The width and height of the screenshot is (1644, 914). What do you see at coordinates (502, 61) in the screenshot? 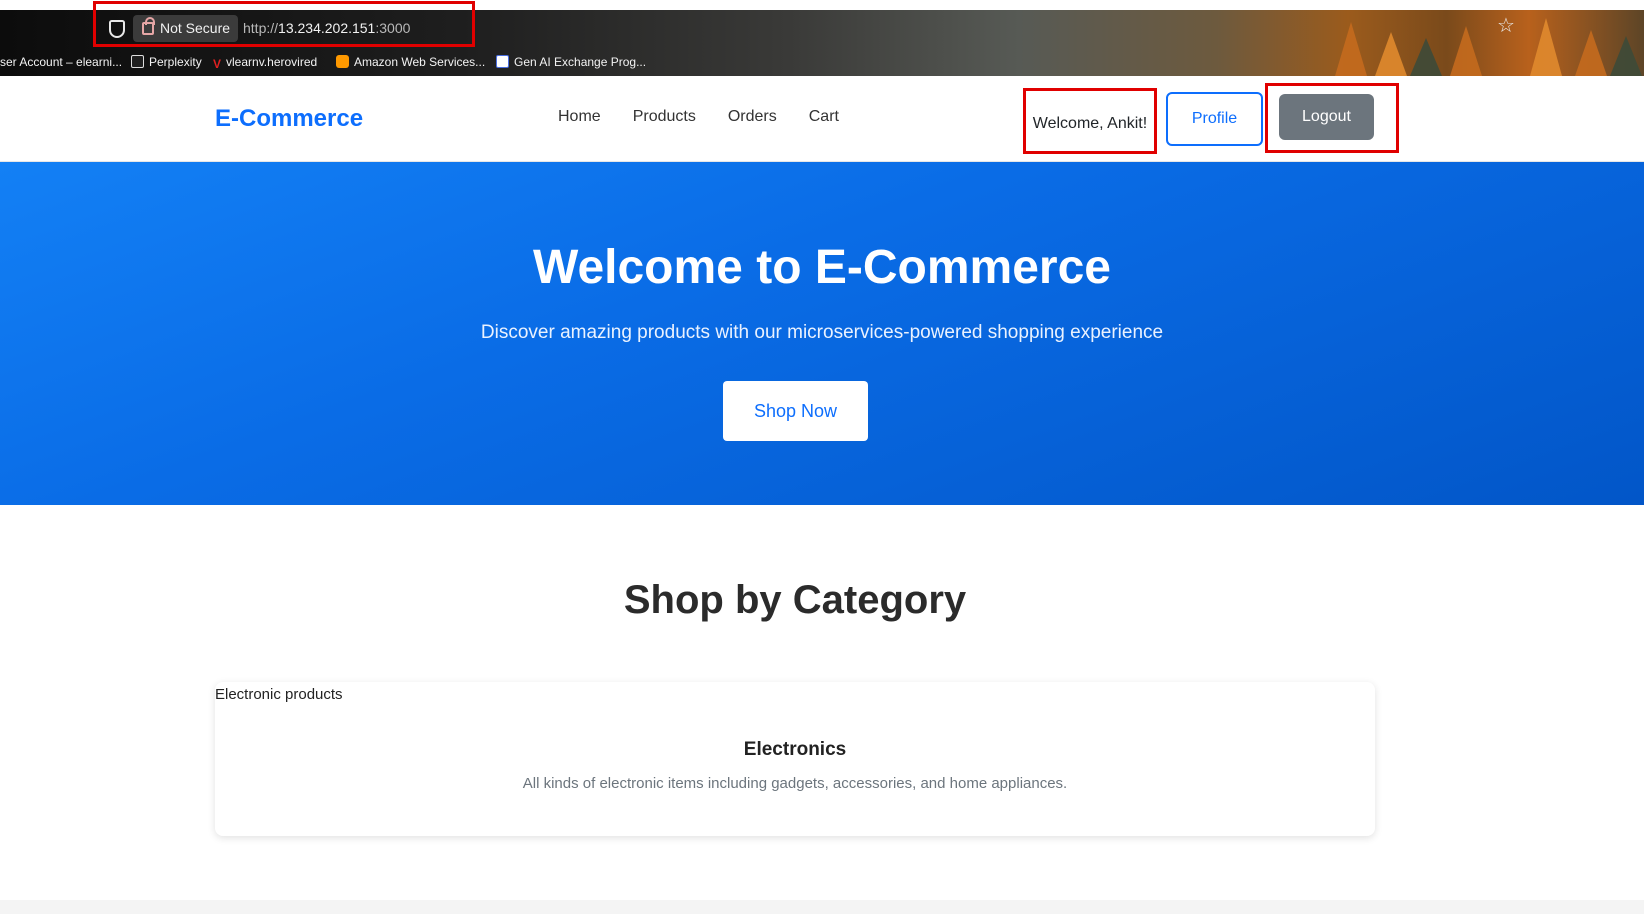
I see `gen-ai-icon` at bounding box center [502, 61].